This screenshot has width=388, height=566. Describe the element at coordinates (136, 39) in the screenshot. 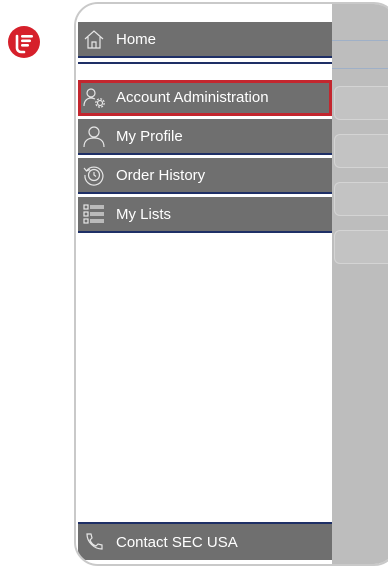

I see `menu-item-label: Home` at that location.